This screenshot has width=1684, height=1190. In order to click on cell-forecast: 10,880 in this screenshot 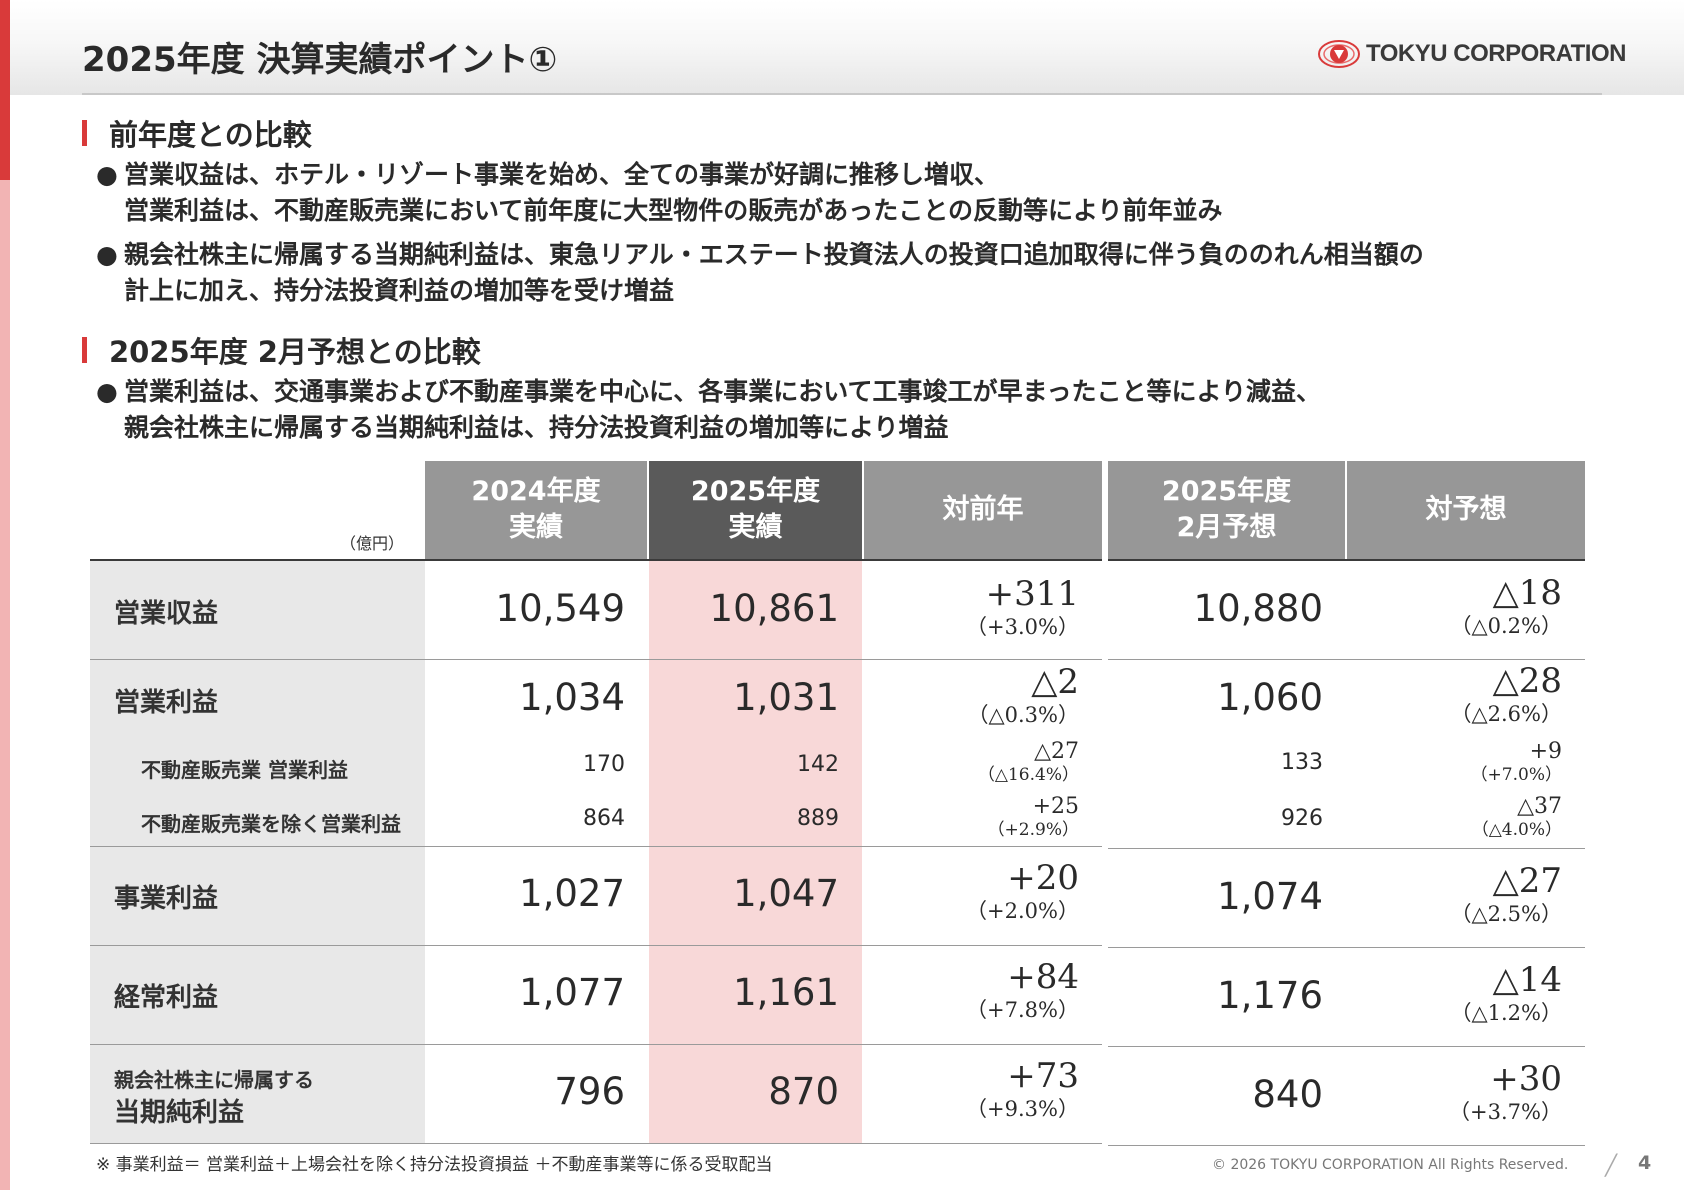, I will do `click(1258, 608)`.